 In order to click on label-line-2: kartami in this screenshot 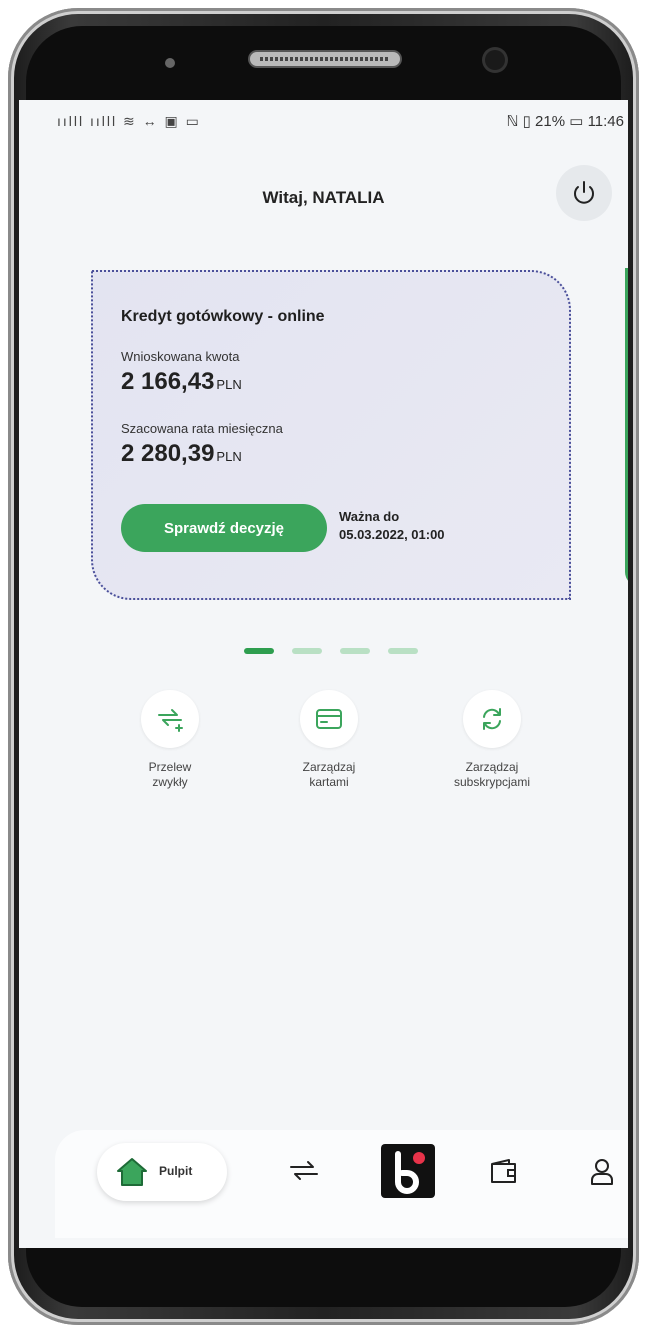, I will do `click(329, 782)`.